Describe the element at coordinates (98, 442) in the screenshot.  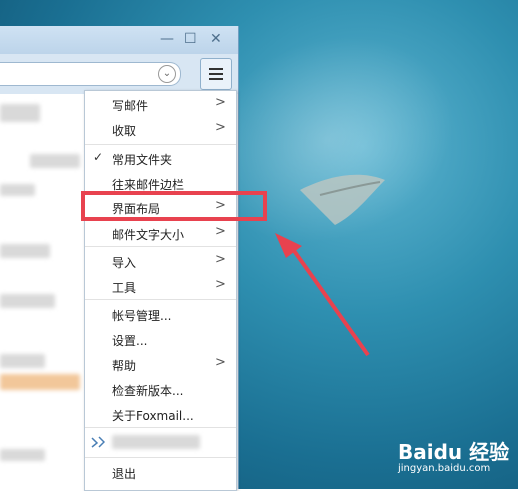
I see `switch-account-icon` at that location.